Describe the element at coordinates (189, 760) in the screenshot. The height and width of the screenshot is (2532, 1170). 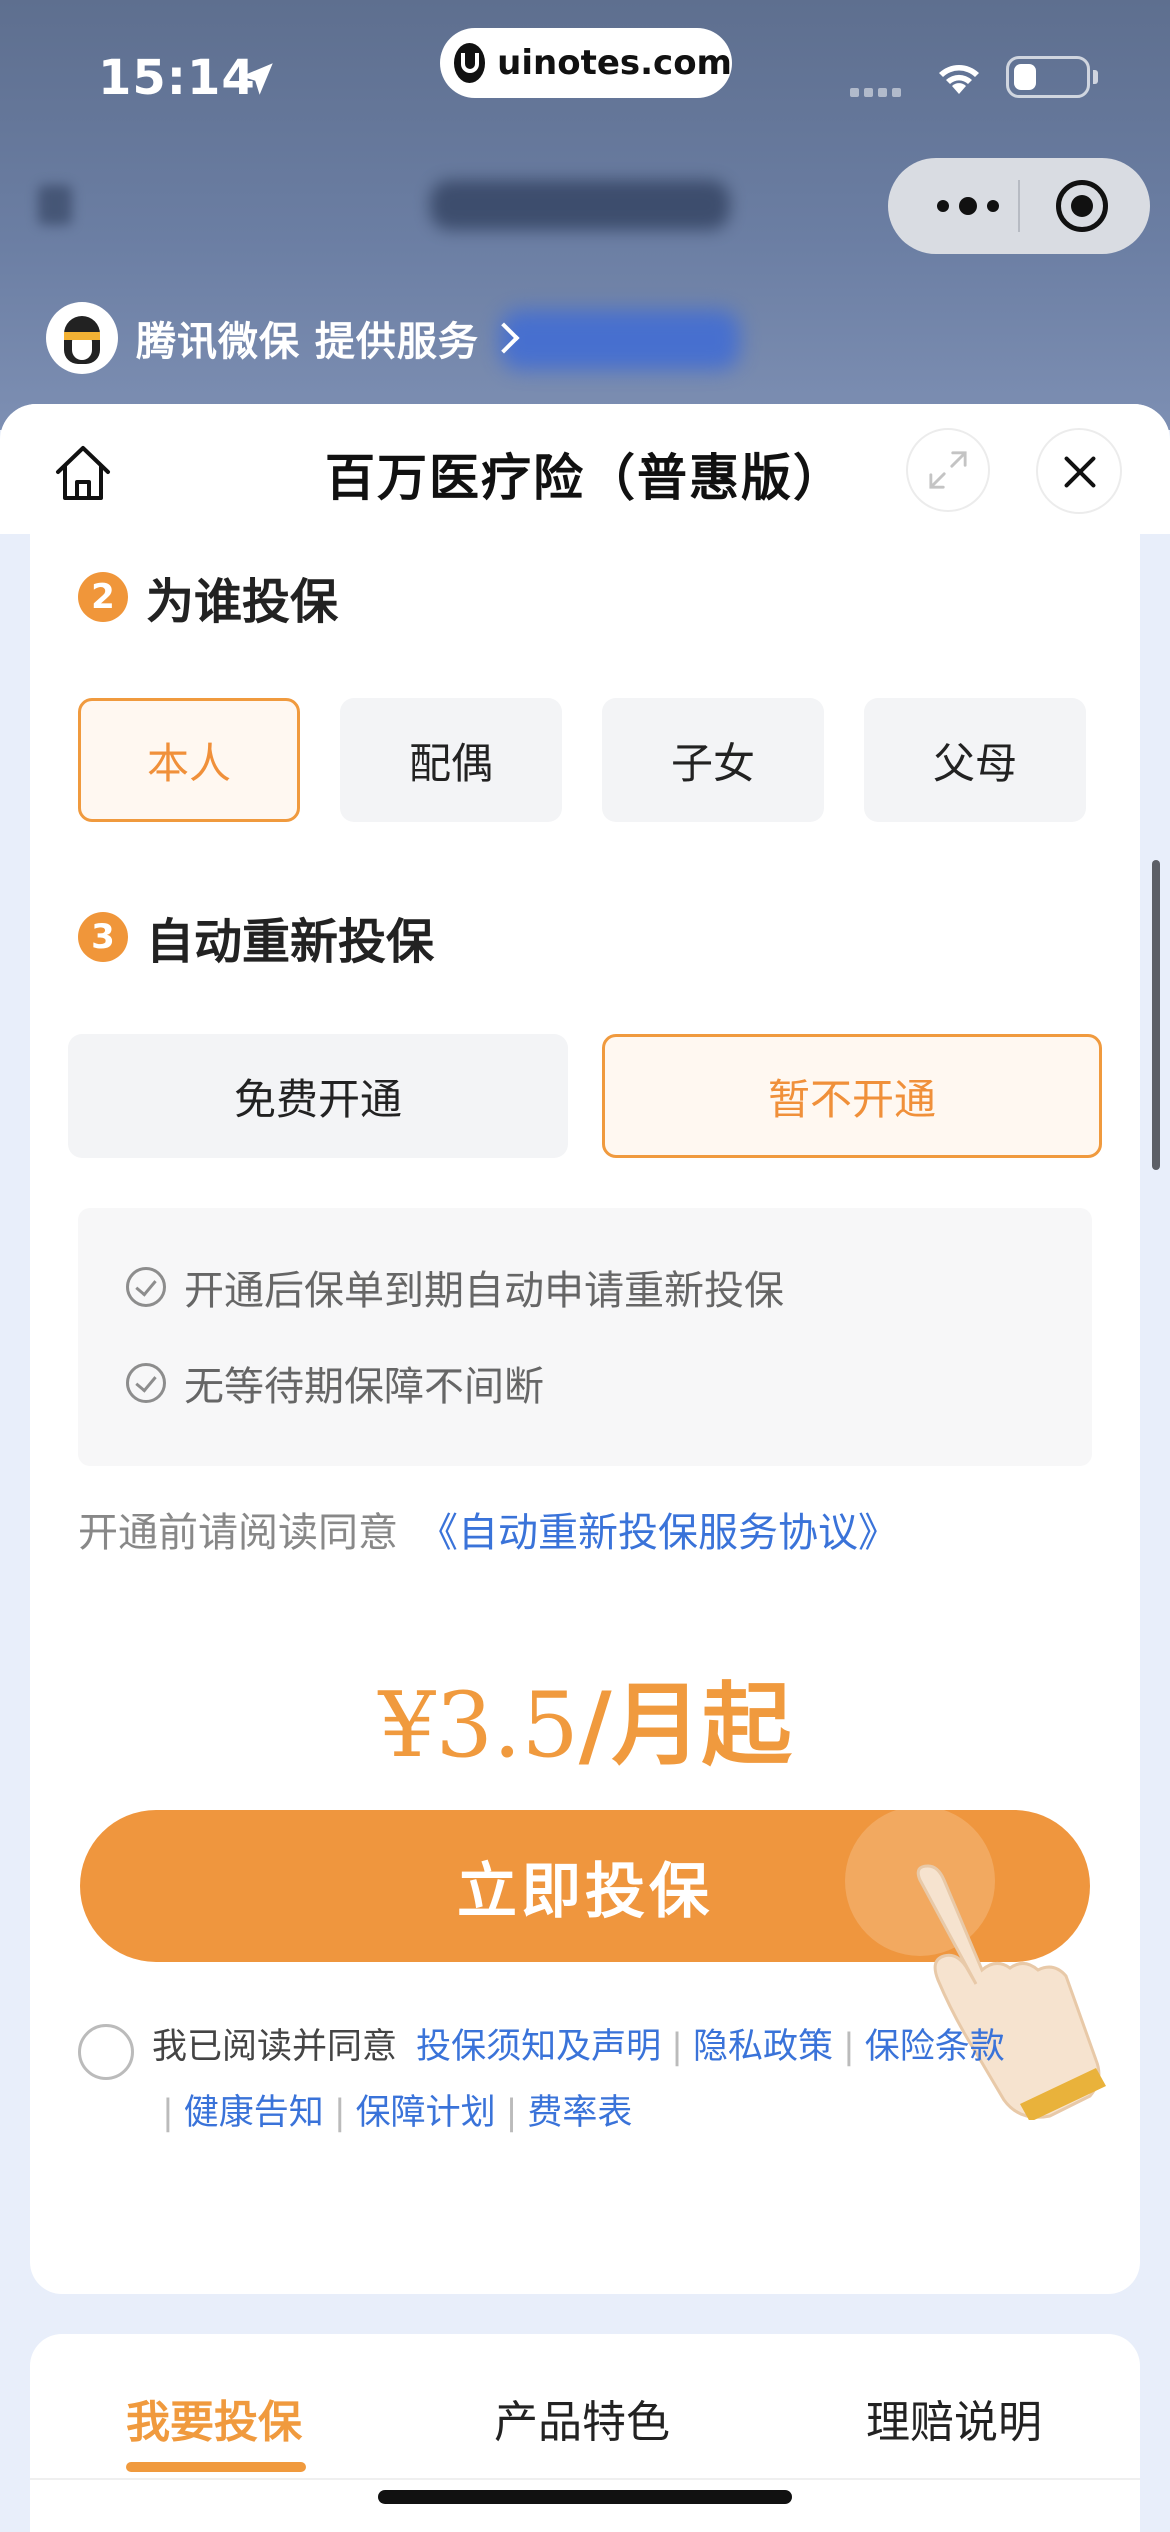
I see `option-self: 本人` at that location.